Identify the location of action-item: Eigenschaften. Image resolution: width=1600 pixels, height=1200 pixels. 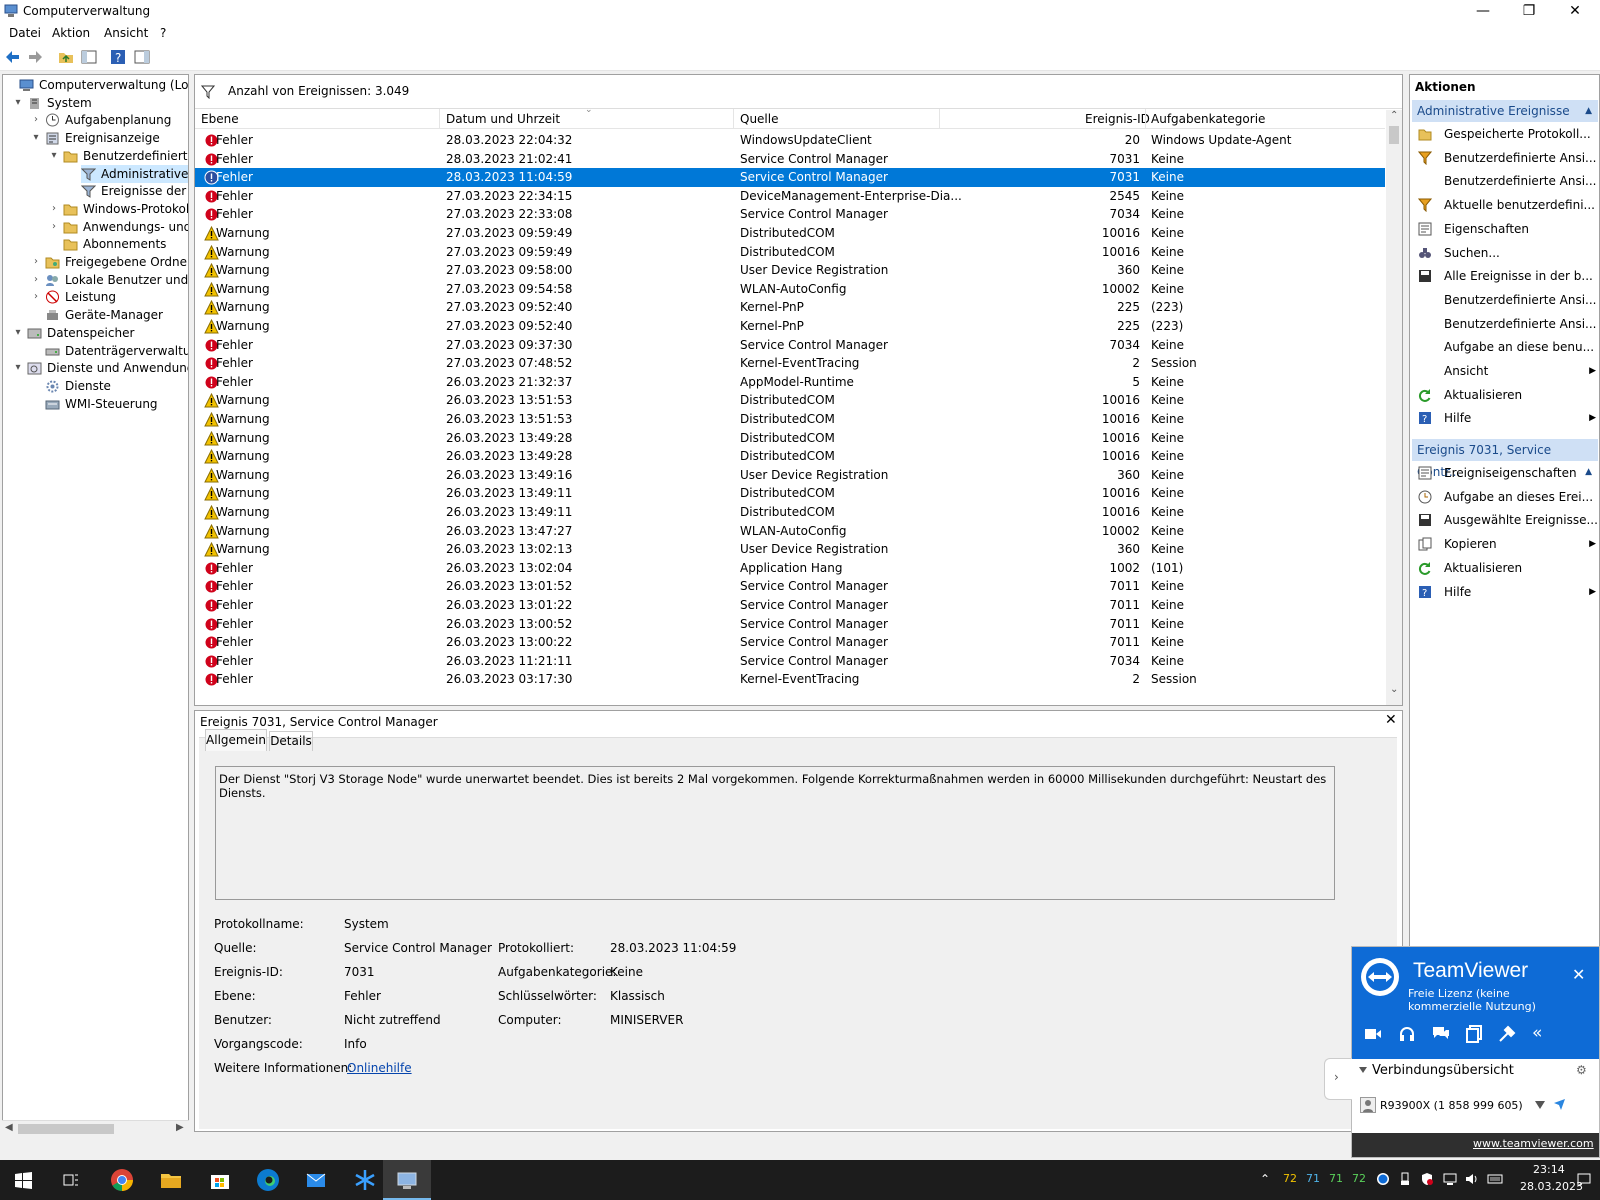
(1504, 229).